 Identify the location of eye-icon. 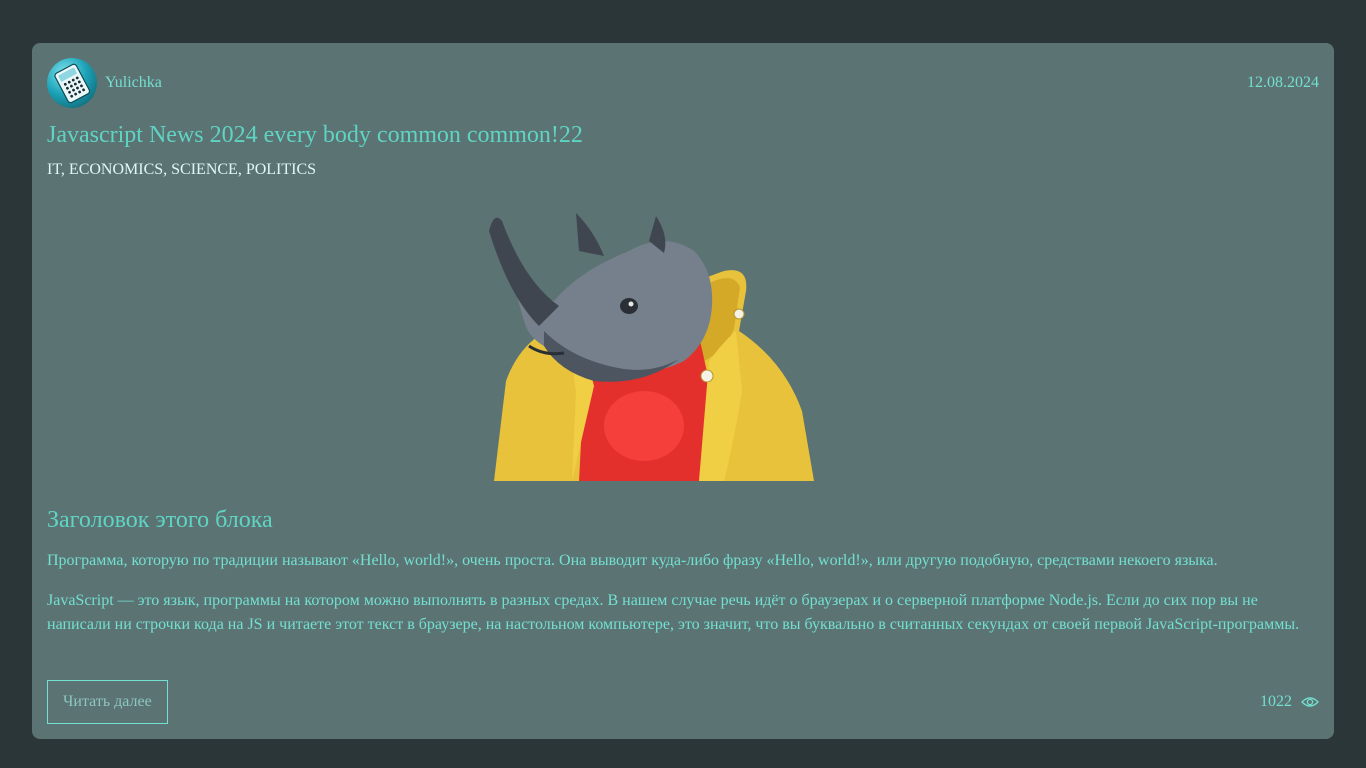
(1310, 702).